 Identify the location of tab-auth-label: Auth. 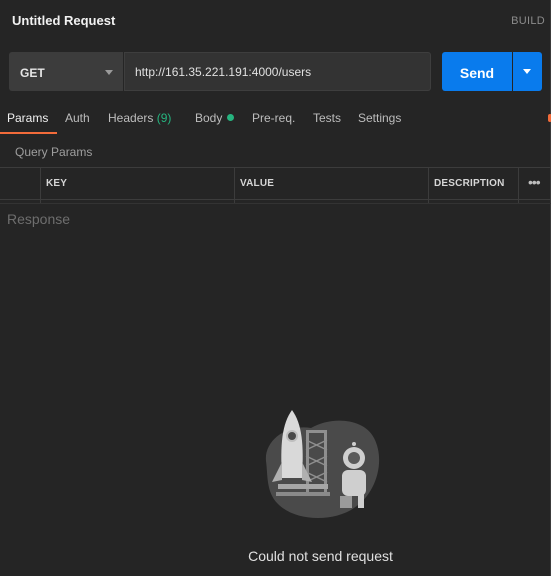
(77, 118).